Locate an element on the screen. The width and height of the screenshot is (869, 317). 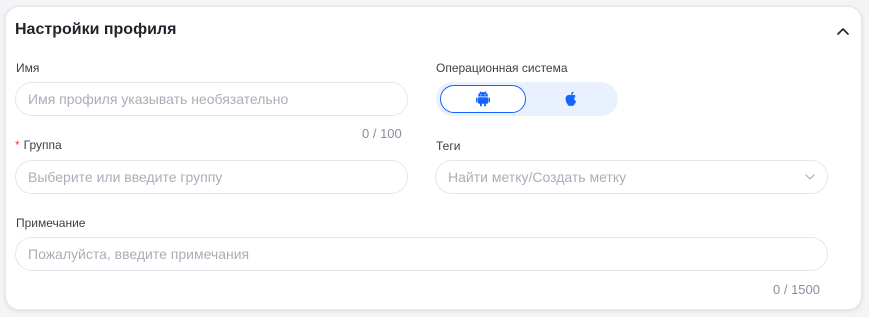
name-input: Имя профиля указывать необязательно is located at coordinates (211, 99).